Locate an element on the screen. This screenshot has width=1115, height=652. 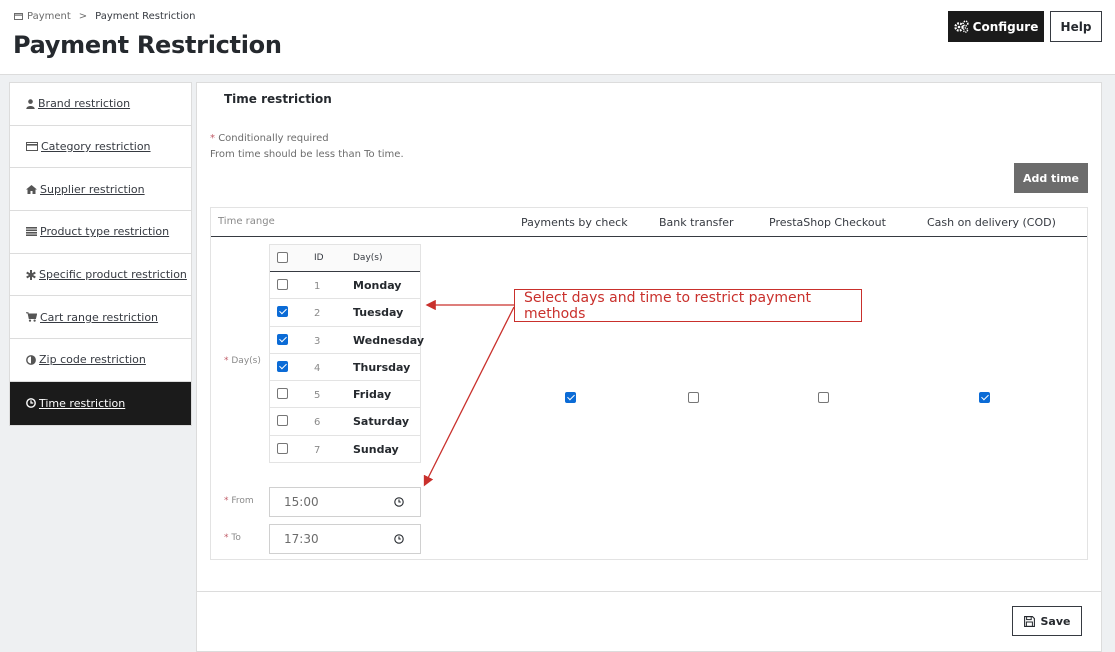
day-row: 1 Monday is located at coordinates (345, 286).